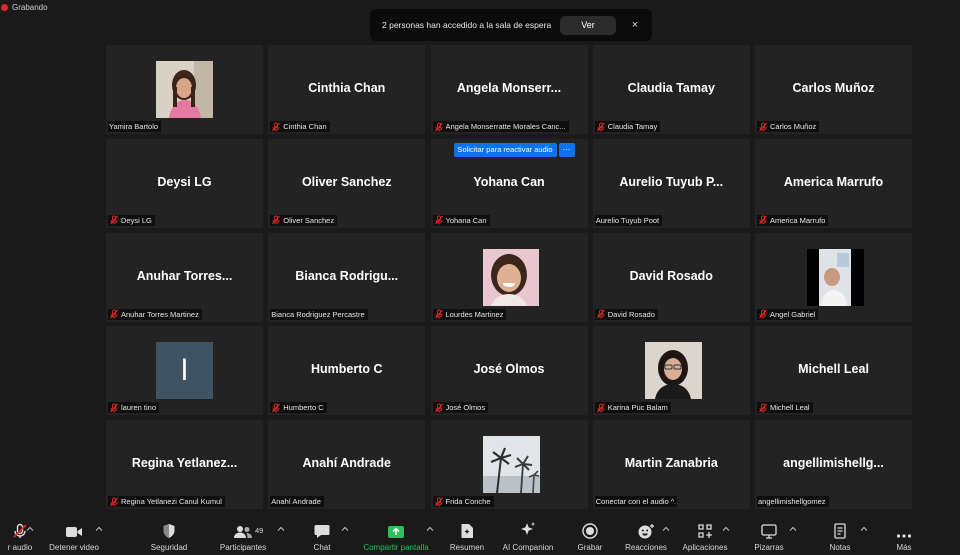 The height and width of the screenshot is (555, 960). What do you see at coordinates (705, 534) in the screenshot?
I see `apps-button: Aplicaciones` at bounding box center [705, 534].